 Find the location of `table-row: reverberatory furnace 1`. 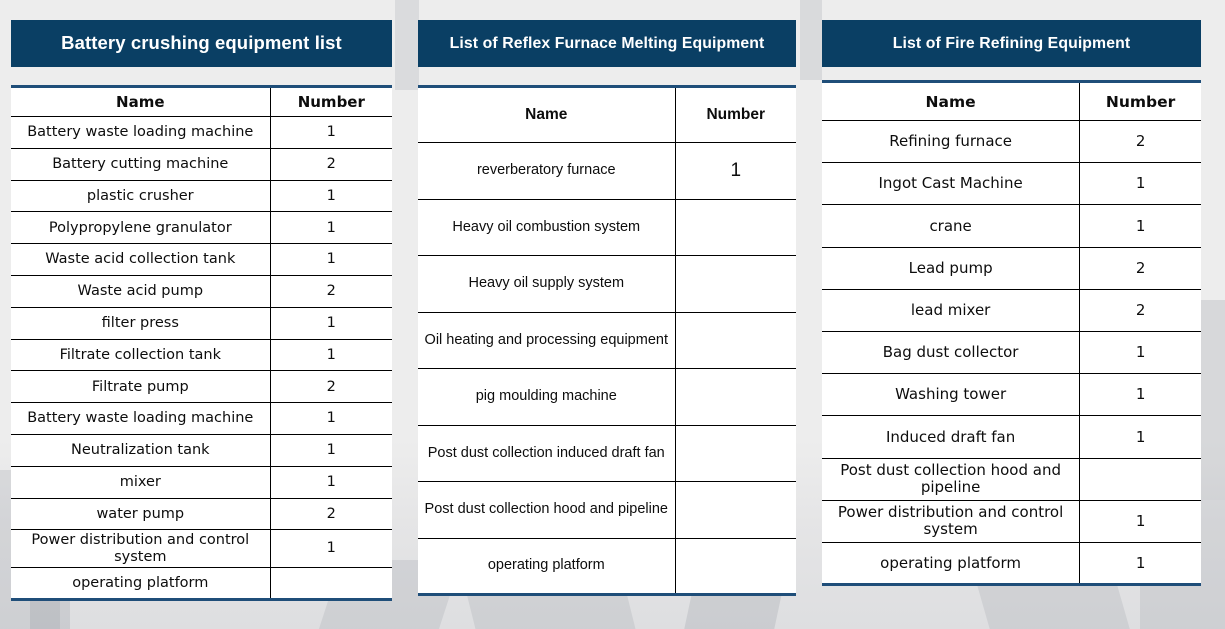

table-row: reverberatory furnace 1 is located at coordinates (607, 171).